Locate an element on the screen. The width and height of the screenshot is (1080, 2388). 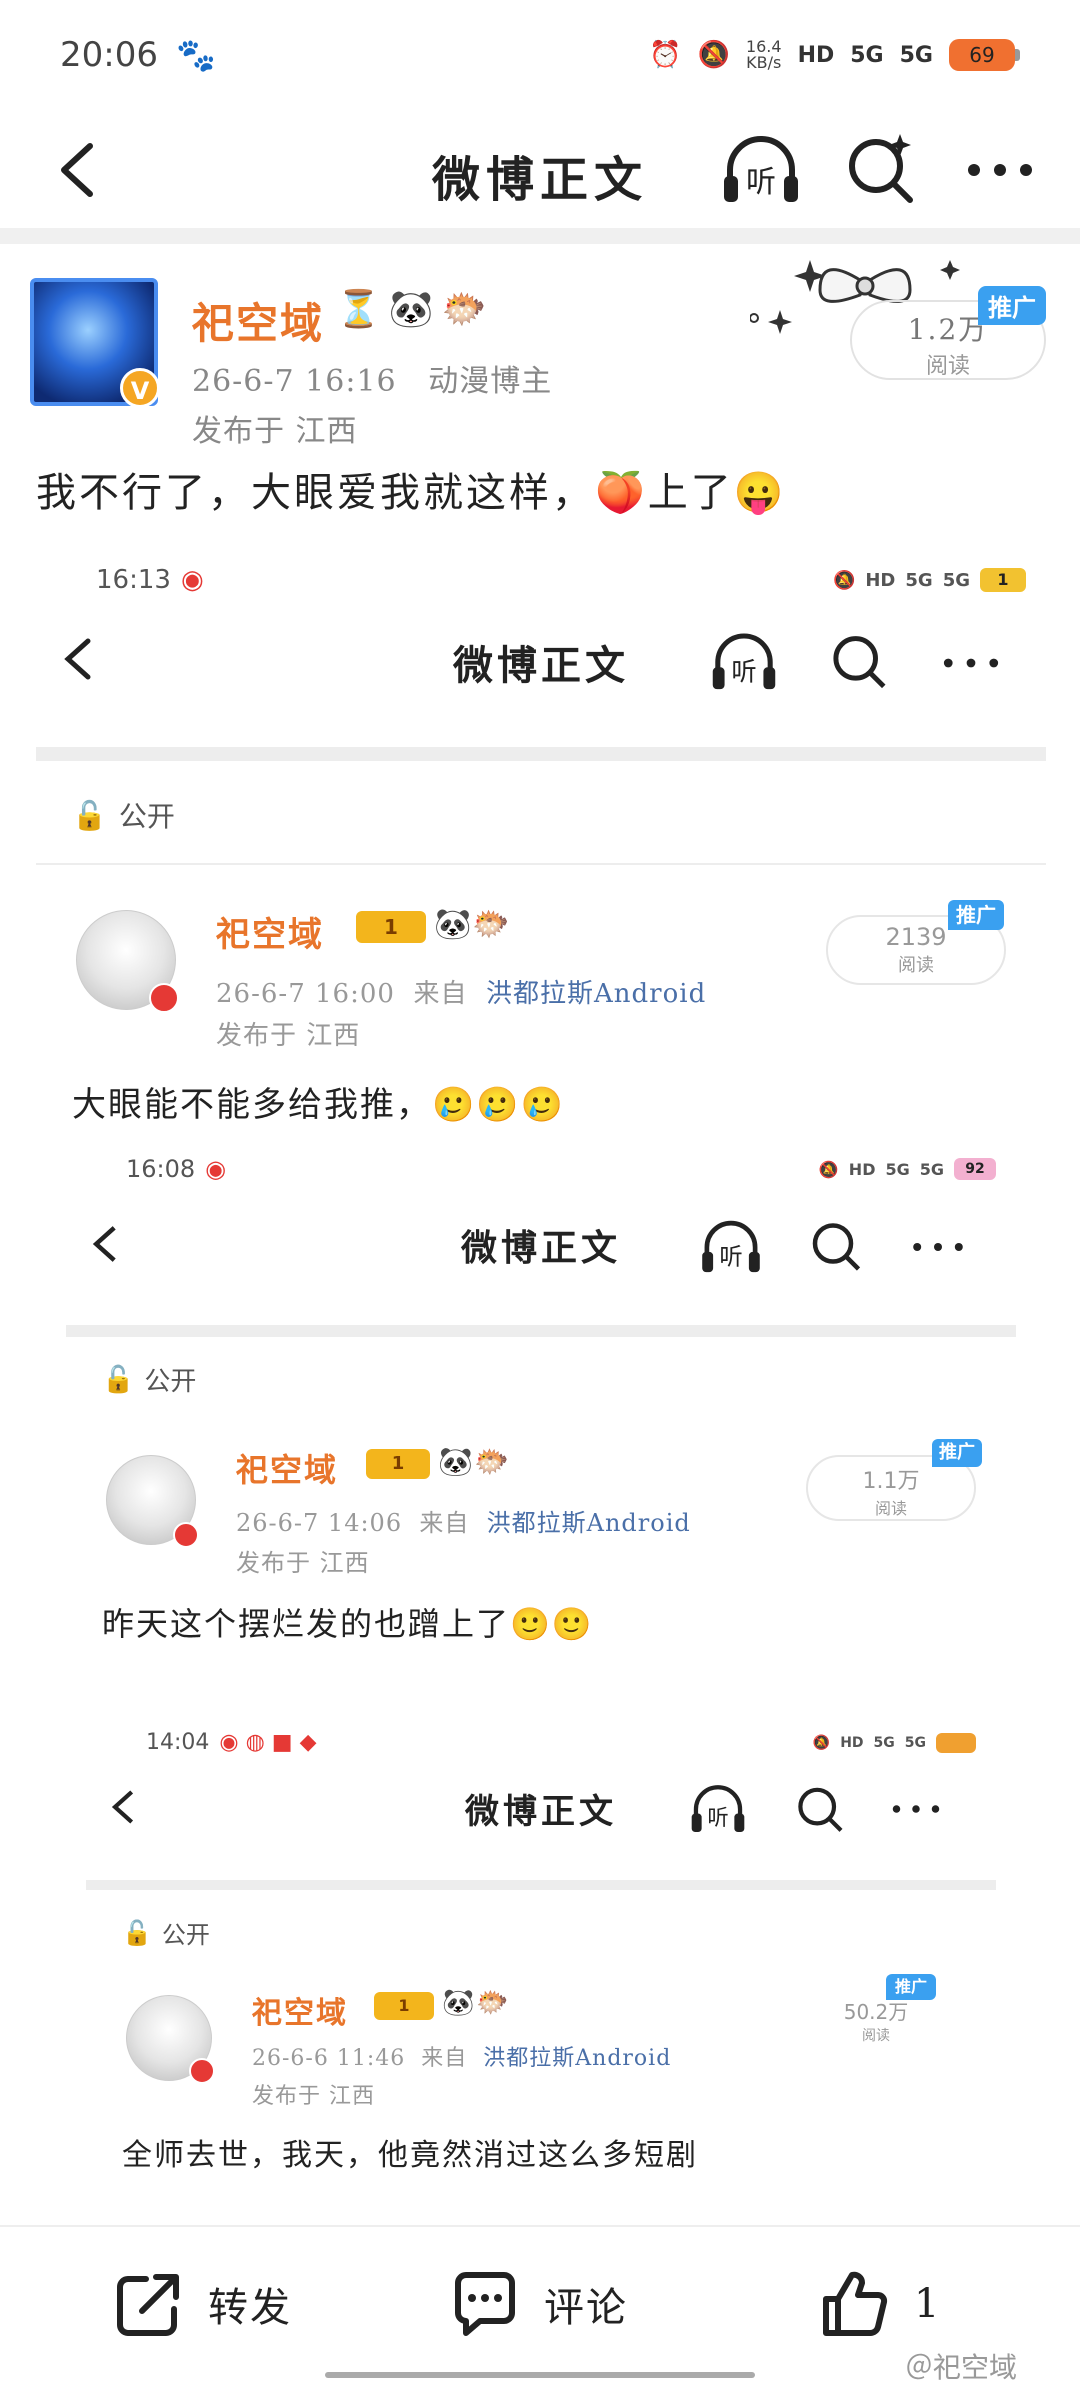
like-count: 1 is located at coordinates (928, 2304).